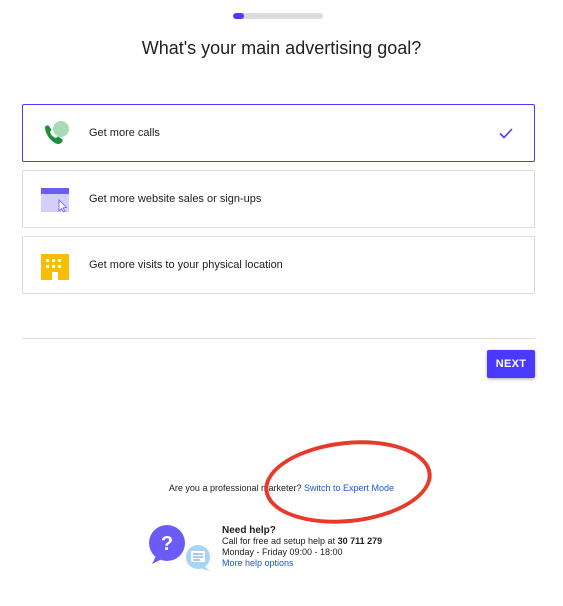  What do you see at coordinates (278, 133) in the screenshot?
I see `option-get-more-calls: Get more calls` at bounding box center [278, 133].